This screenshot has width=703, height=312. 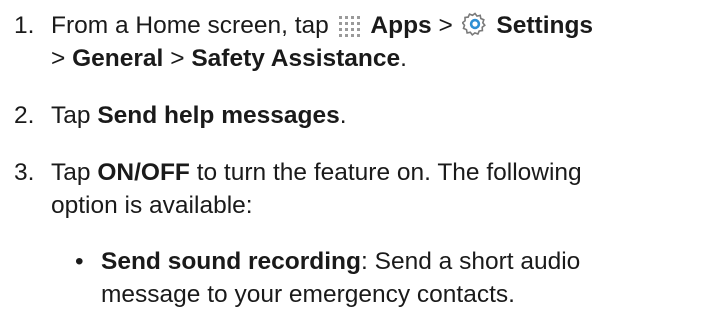 What do you see at coordinates (71, 115) in the screenshot?
I see `step-2-prefix: Tap` at bounding box center [71, 115].